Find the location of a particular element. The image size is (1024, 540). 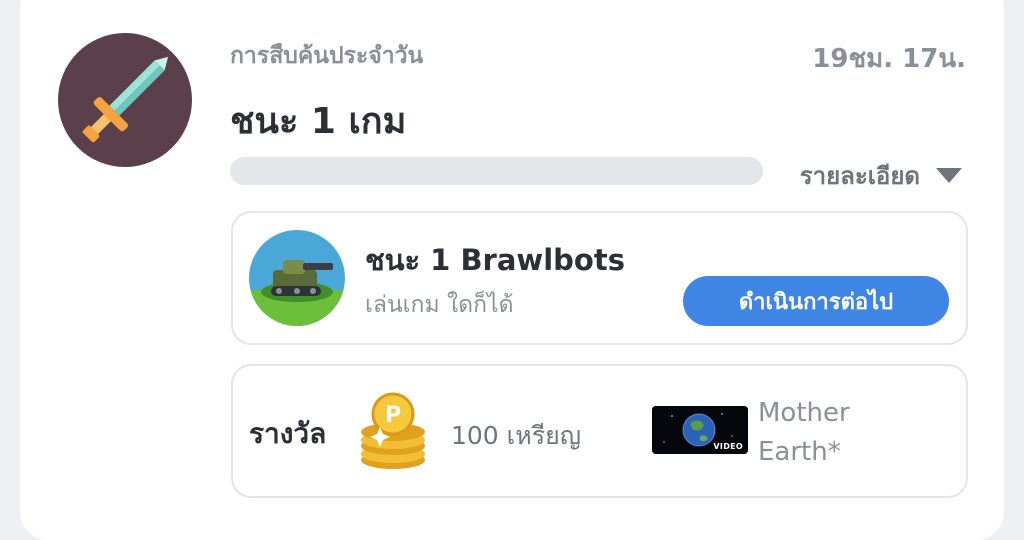

video-tag: VIDEO is located at coordinates (728, 446).